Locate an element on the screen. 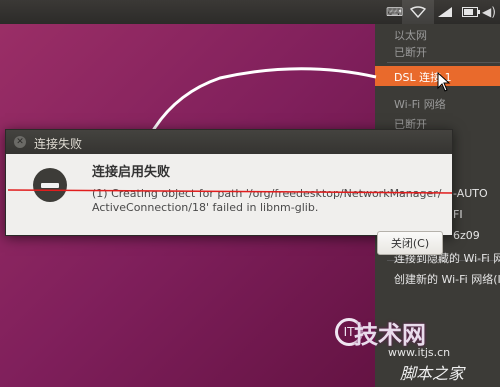 The height and width of the screenshot is (387, 500). menu-item-dsl-connection: DSL 连接 1 is located at coordinates (437, 76).